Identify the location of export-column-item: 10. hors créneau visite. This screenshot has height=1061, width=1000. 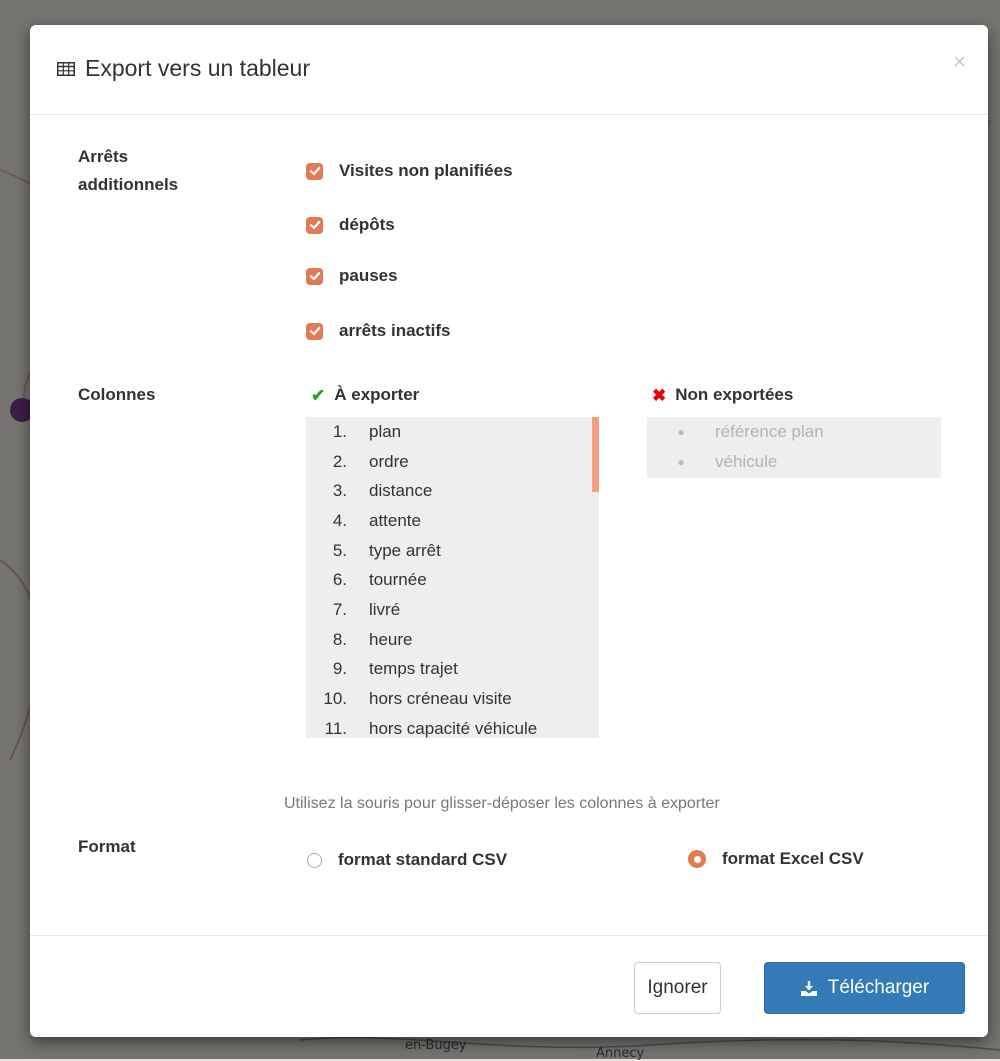
(452, 699).